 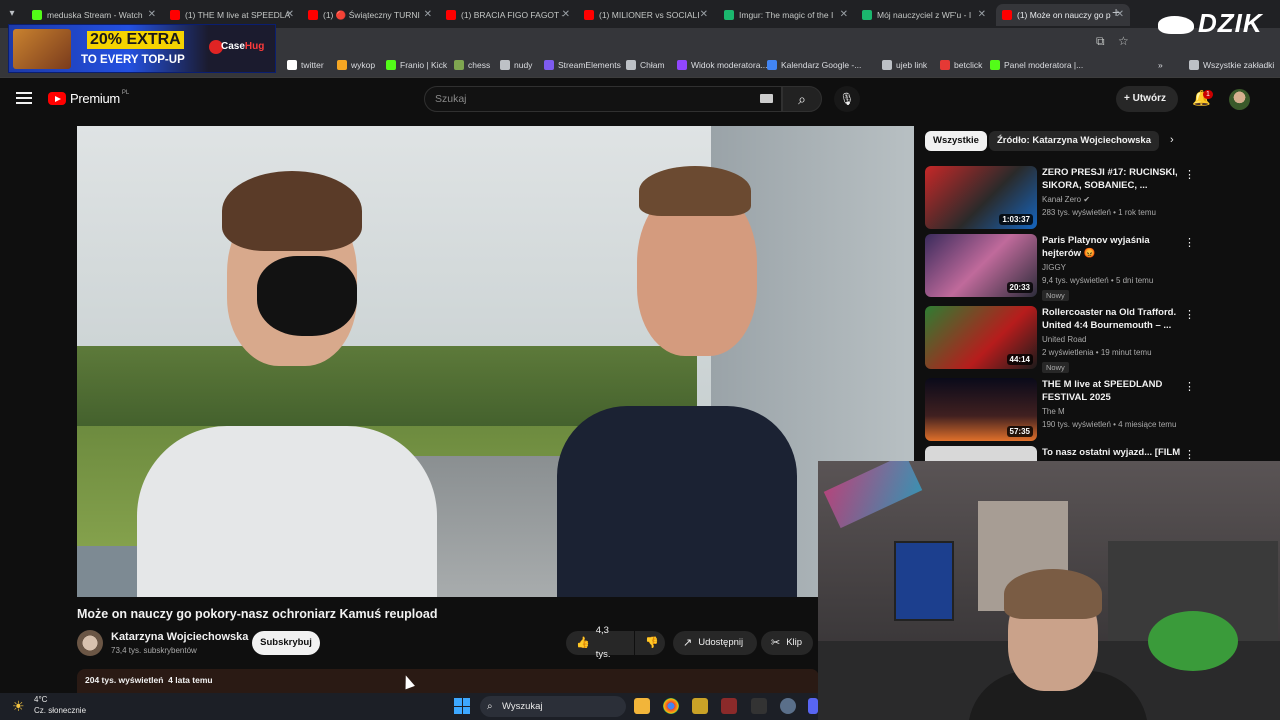 I want to click on chip-all: Wszystkie, so click(x=956, y=141).